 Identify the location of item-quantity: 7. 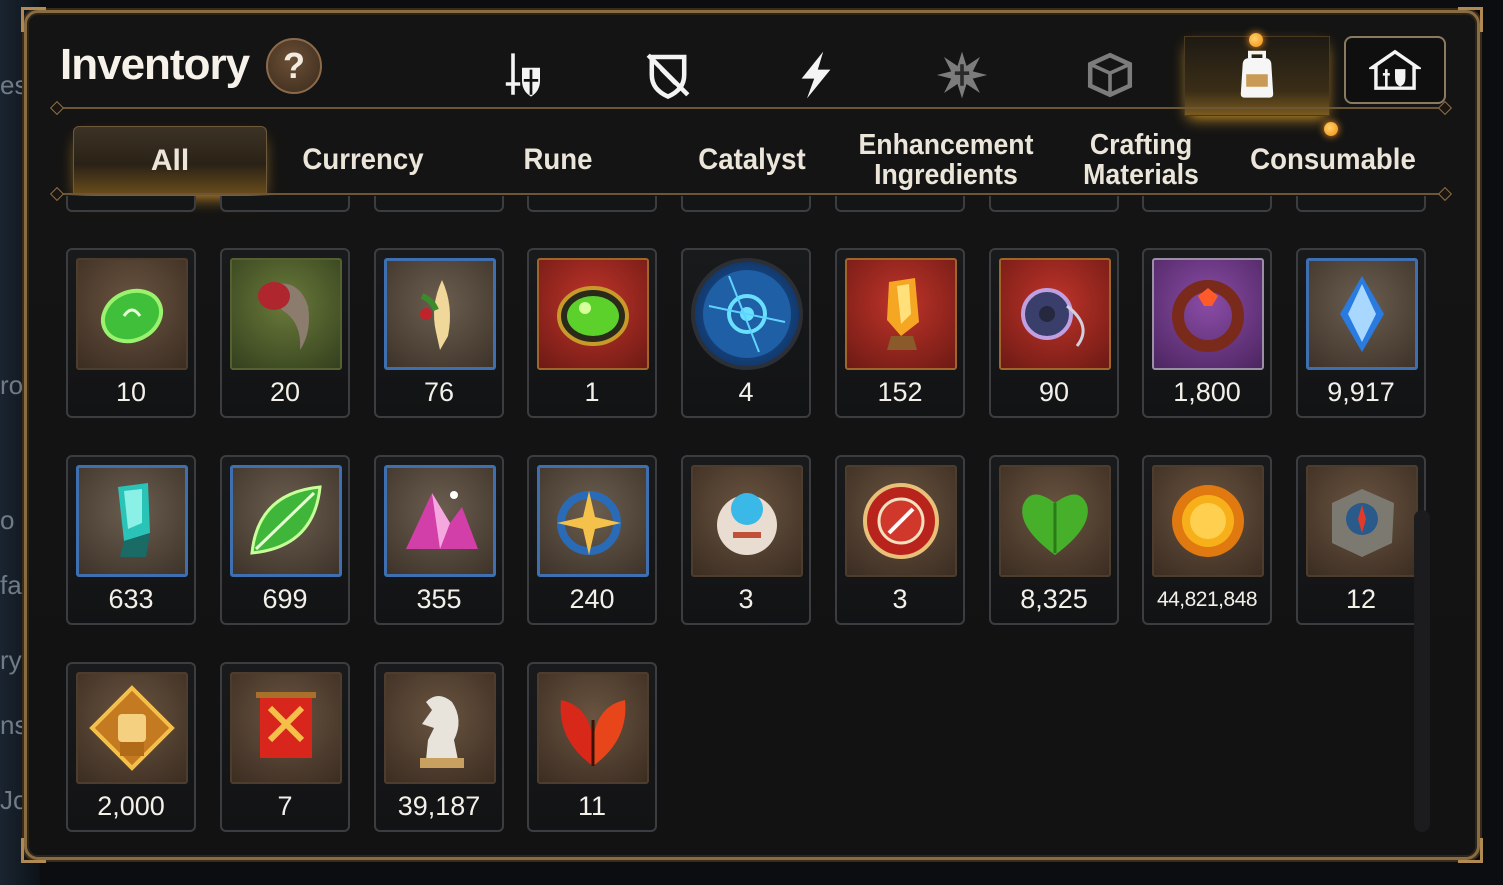
(285, 806).